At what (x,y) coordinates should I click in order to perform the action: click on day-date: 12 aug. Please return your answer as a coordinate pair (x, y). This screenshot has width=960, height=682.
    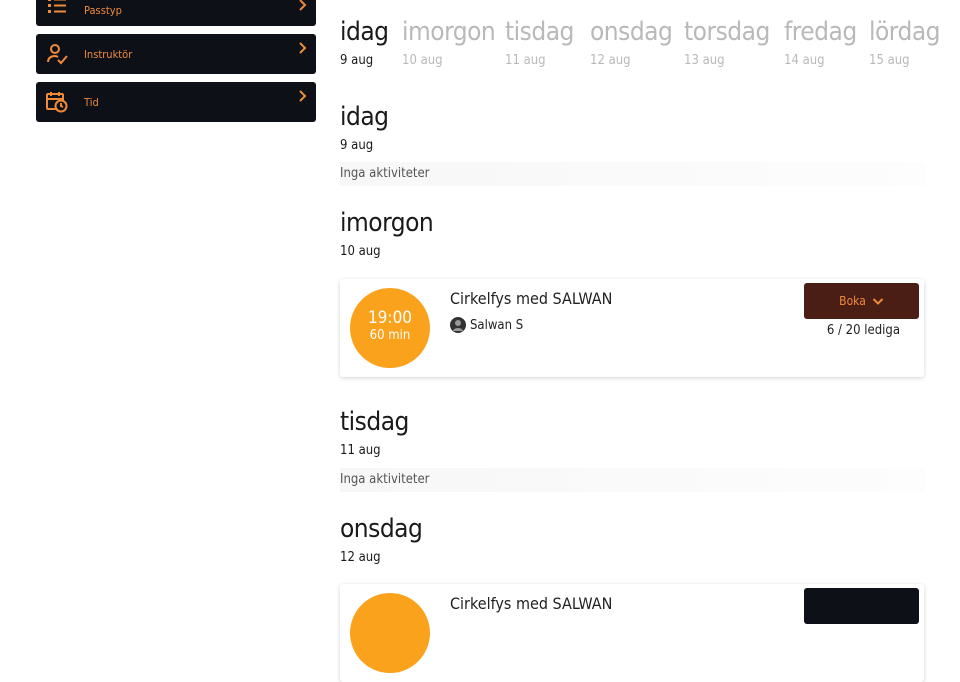
    Looking at the image, I should click on (360, 557).